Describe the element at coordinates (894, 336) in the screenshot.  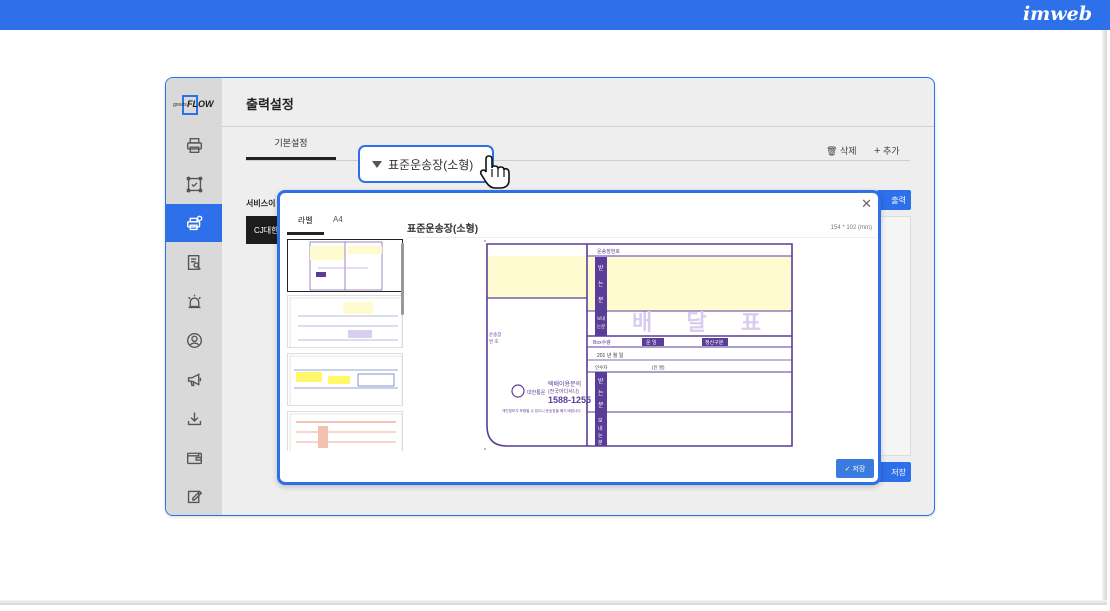
I see `settings-panel` at that location.